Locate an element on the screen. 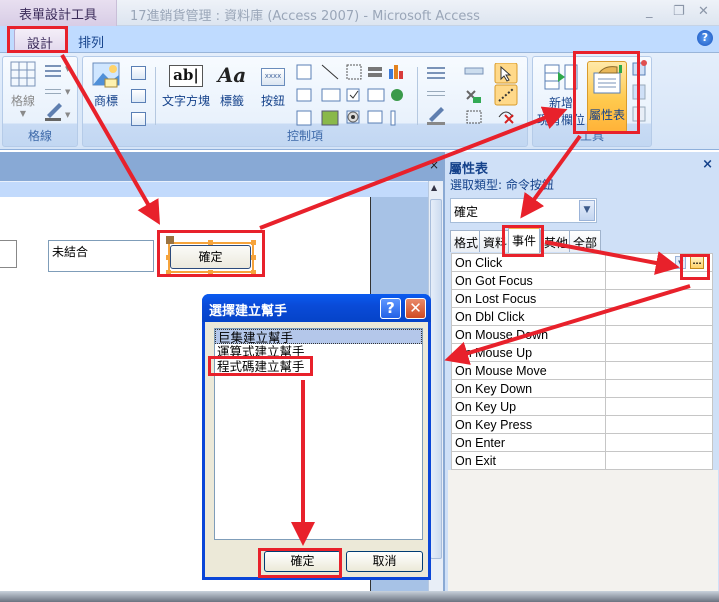 This screenshot has height=602, width=719. button-label: 按鈕 is located at coordinates (272, 101).